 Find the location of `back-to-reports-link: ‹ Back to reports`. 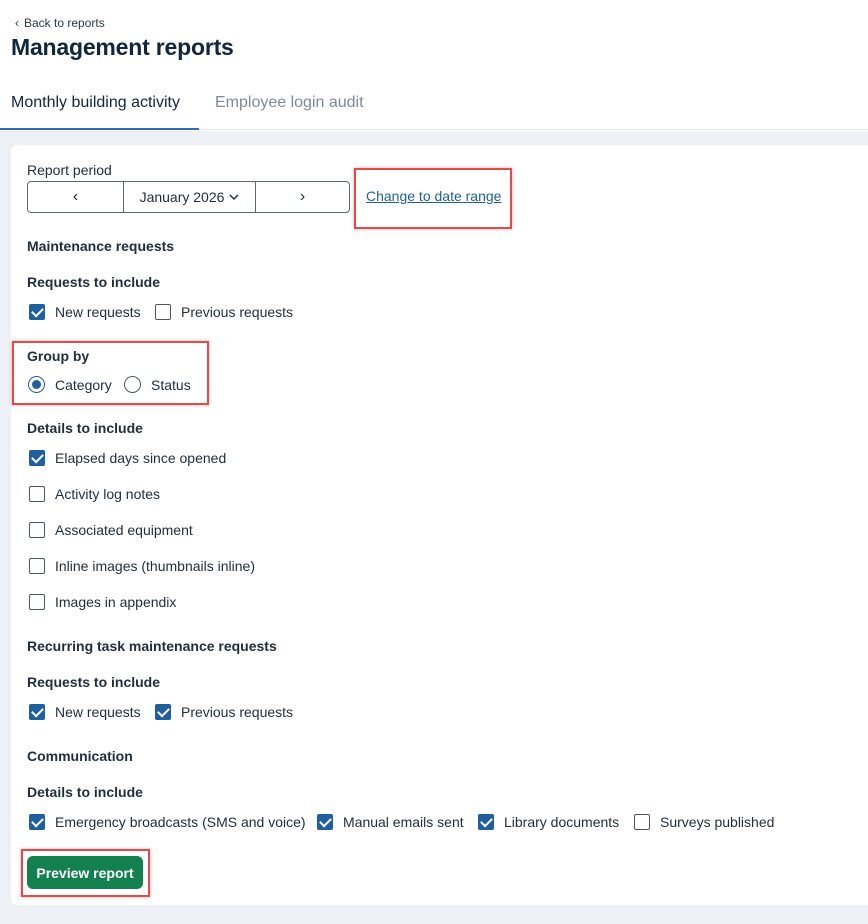

back-to-reports-link: ‹ Back to reports is located at coordinates (60, 23).